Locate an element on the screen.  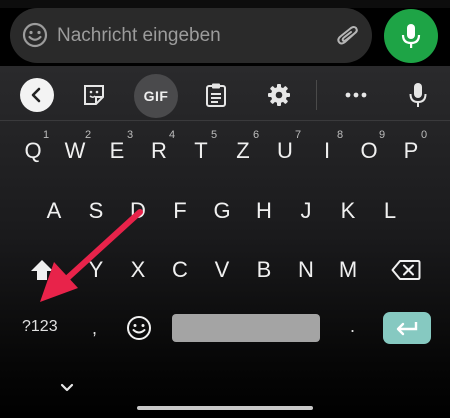
enter-key is located at coordinates (407, 328).